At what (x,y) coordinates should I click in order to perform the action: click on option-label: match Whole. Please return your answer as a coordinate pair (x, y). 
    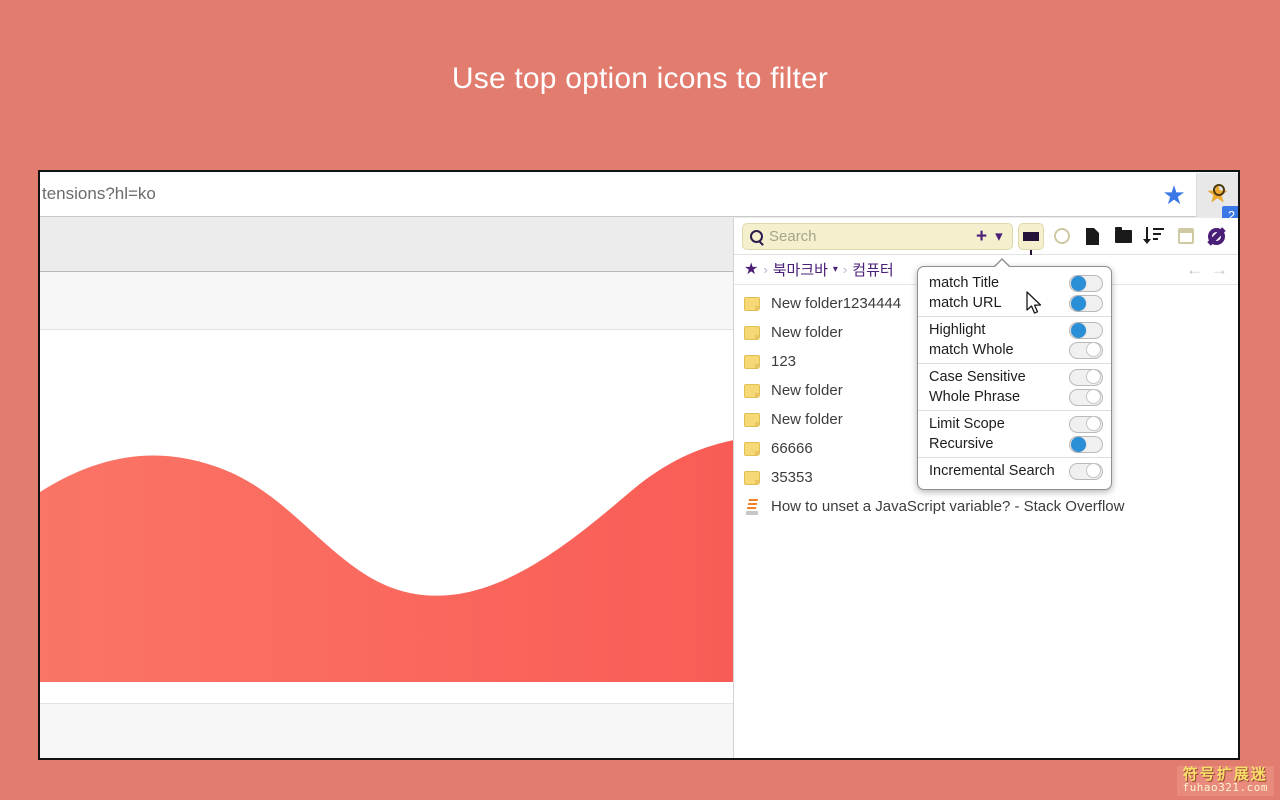
    Looking at the image, I should click on (971, 350).